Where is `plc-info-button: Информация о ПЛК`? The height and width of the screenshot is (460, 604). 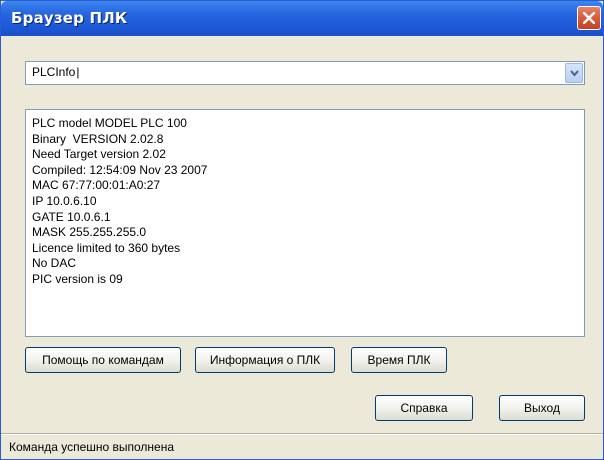 plc-info-button: Информация о ПЛК is located at coordinates (265, 360).